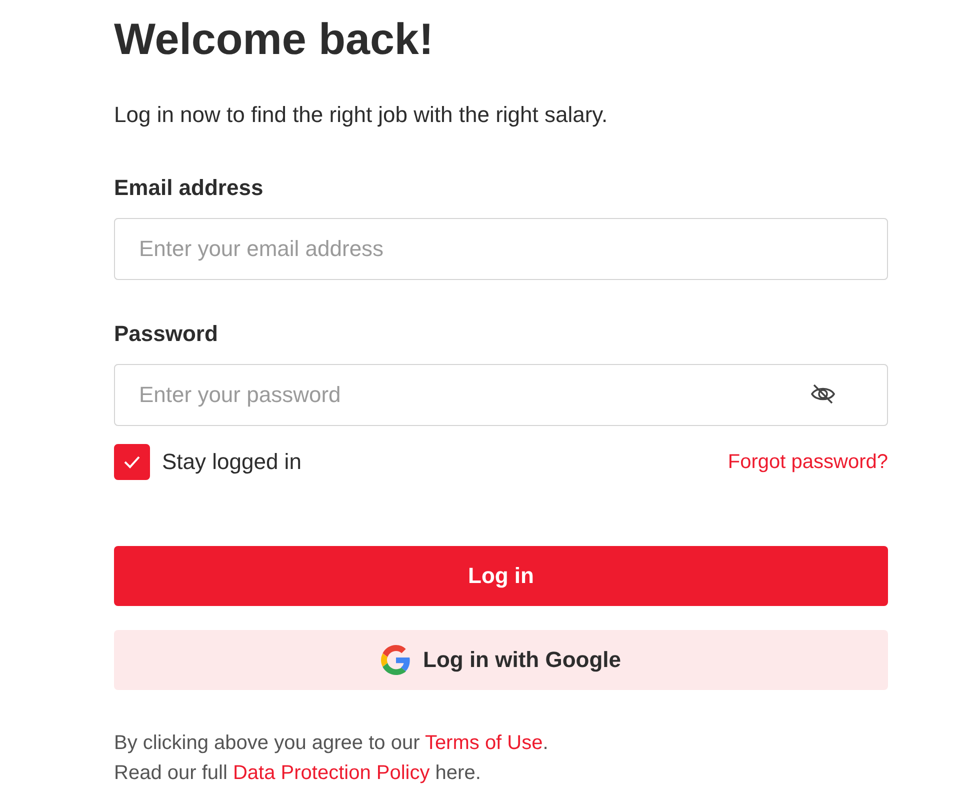 The height and width of the screenshot is (788, 974). What do you see at coordinates (501, 576) in the screenshot?
I see `login-button: Log in` at bounding box center [501, 576].